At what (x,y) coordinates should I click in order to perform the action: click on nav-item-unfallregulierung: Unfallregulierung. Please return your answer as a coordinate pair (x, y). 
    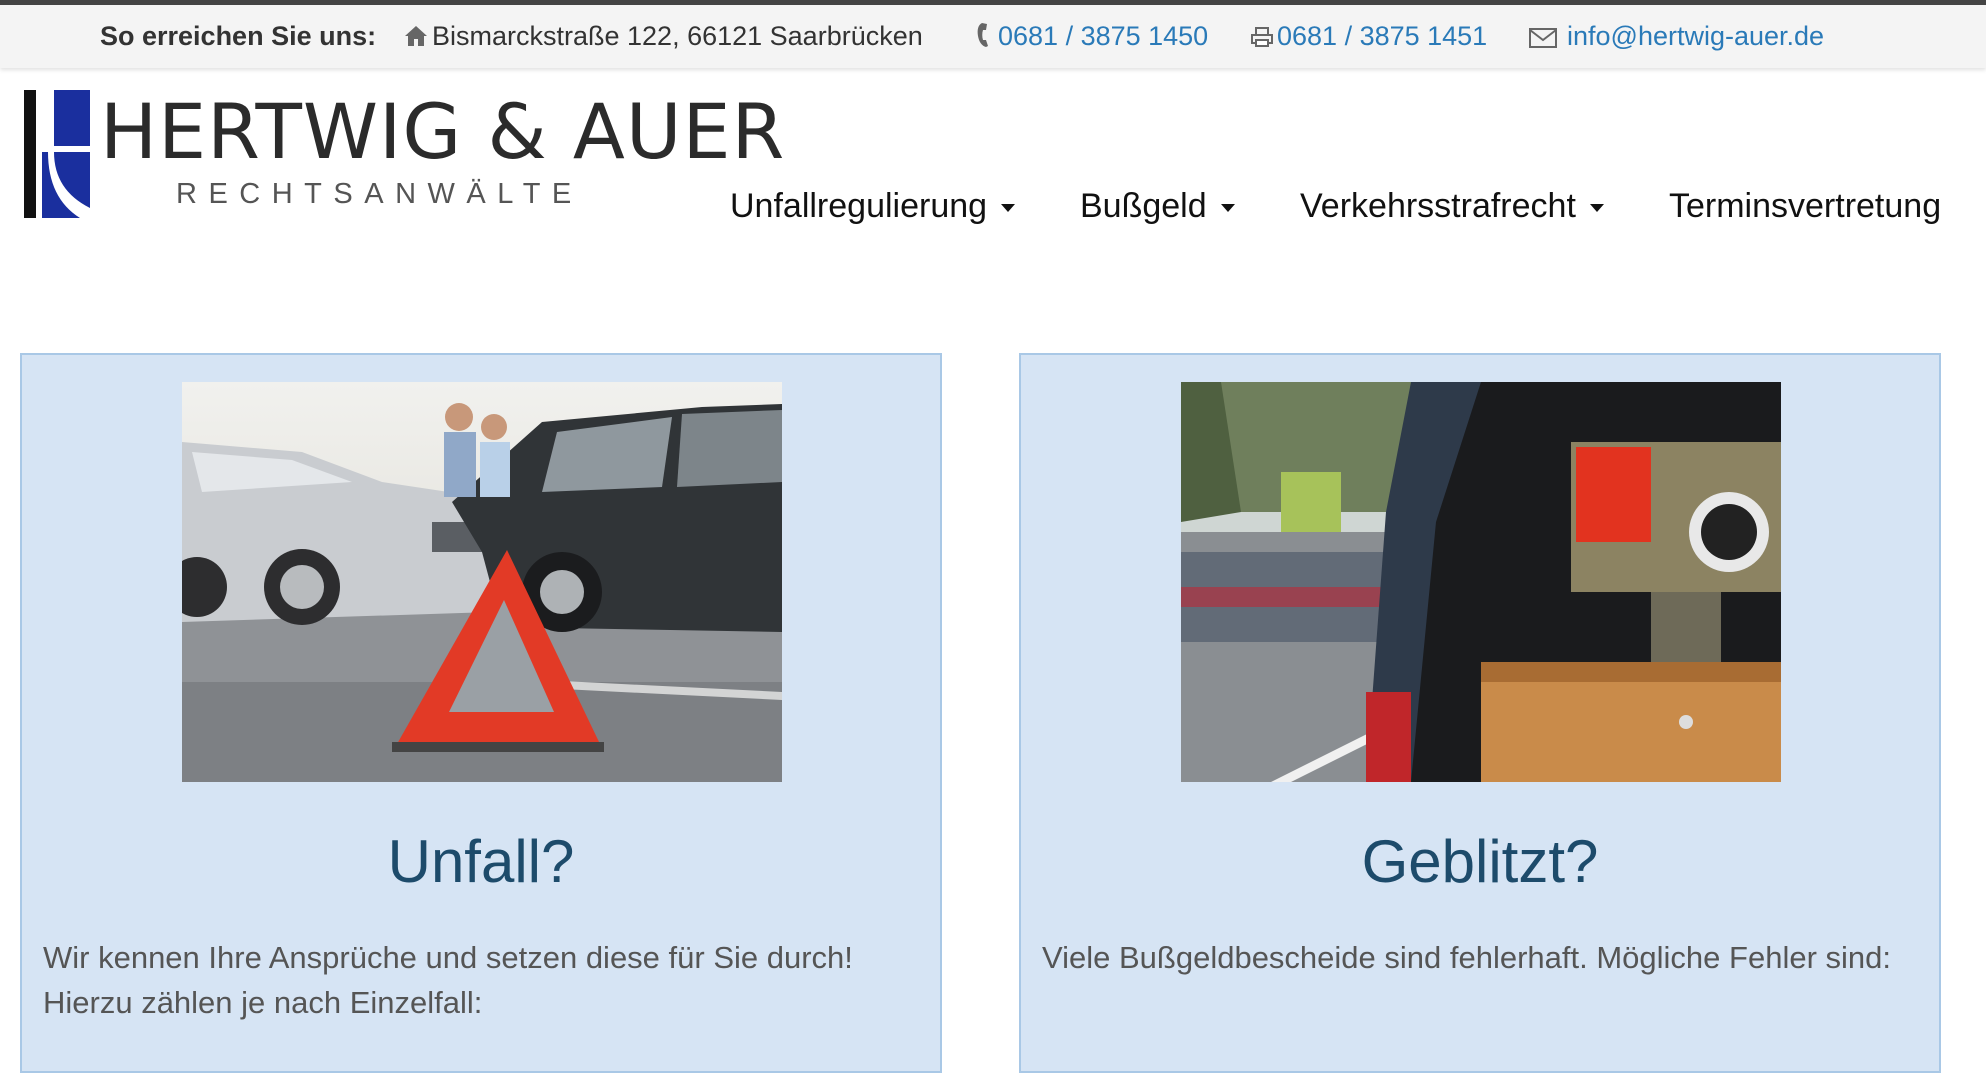
    Looking at the image, I should click on (873, 206).